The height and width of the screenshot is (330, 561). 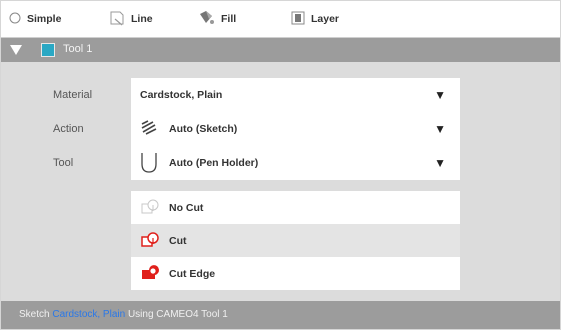 What do you see at coordinates (151, 208) in the screenshot?
I see `no-cut-icon` at bounding box center [151, 208].